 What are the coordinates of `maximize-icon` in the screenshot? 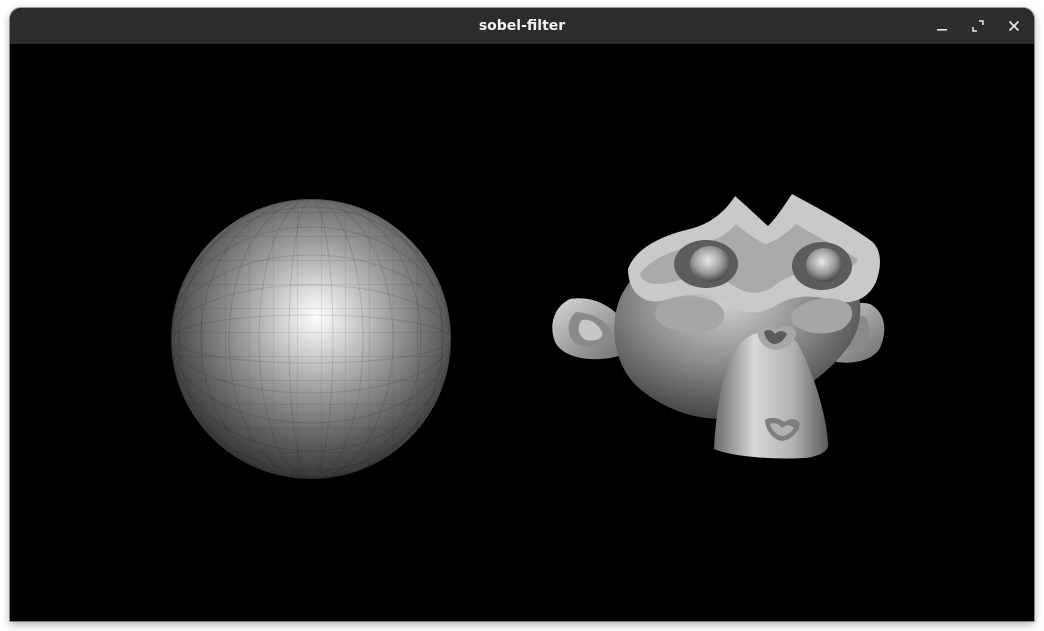 It's located at (978, 26).